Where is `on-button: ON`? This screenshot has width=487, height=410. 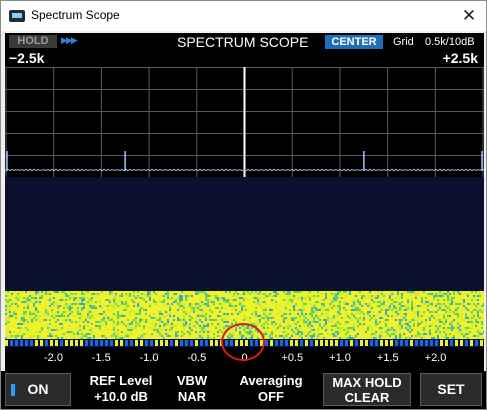 on-button: ON is located at coordinates (38, 389).